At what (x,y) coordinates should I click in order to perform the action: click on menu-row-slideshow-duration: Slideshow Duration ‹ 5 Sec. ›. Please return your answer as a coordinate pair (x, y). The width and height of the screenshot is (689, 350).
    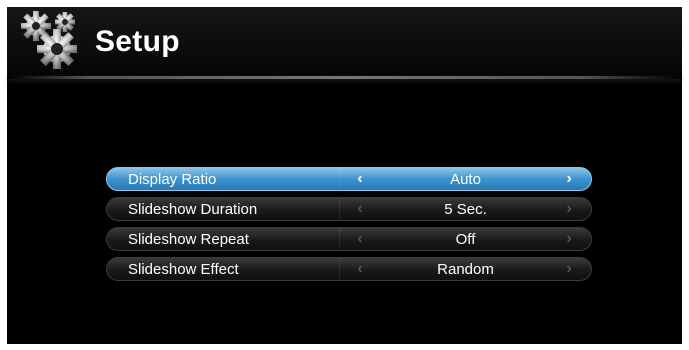
    Looking at the image, I should click on (349, 209).